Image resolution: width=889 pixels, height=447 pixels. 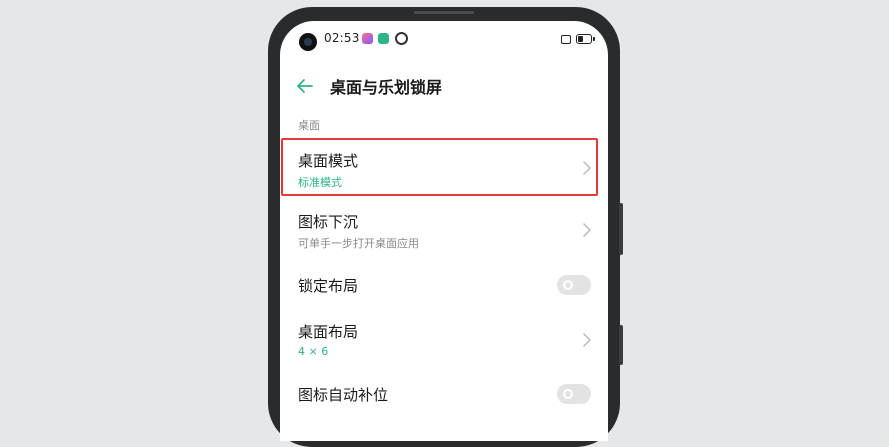 I want to click on setting-title: 图标下沉, so click(x=328, y=222).